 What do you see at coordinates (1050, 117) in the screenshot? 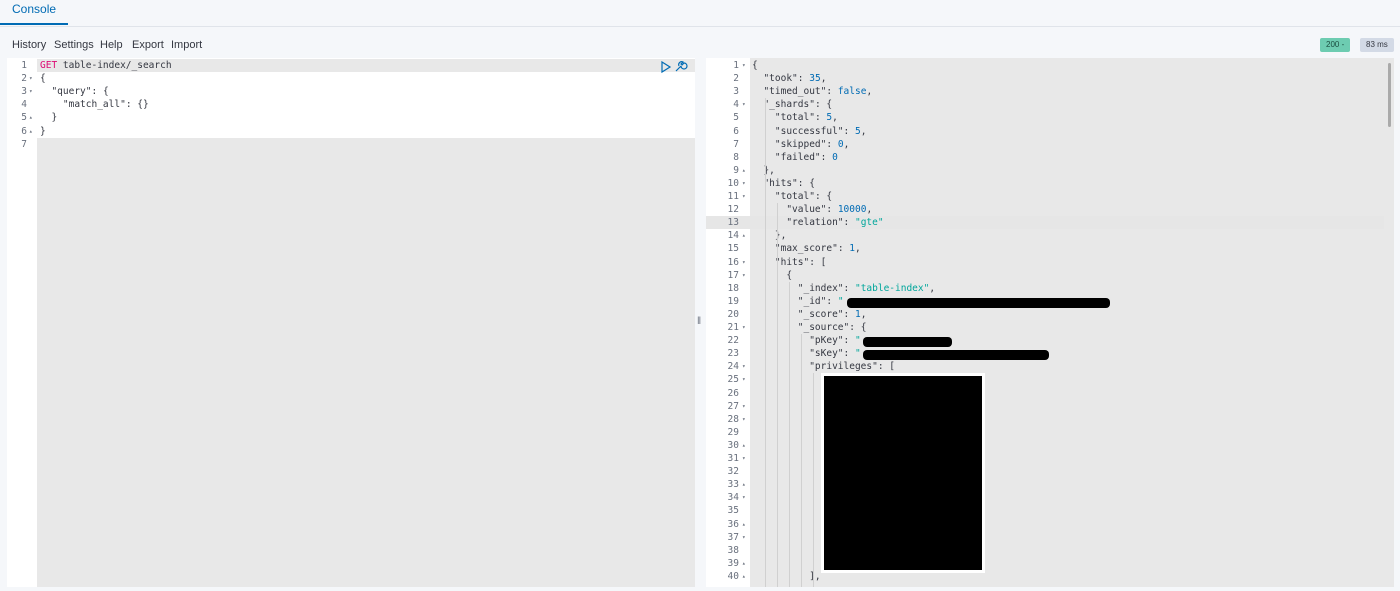
I see `code-line: 5 "total": 5,` at bounding box center [1050, 117].